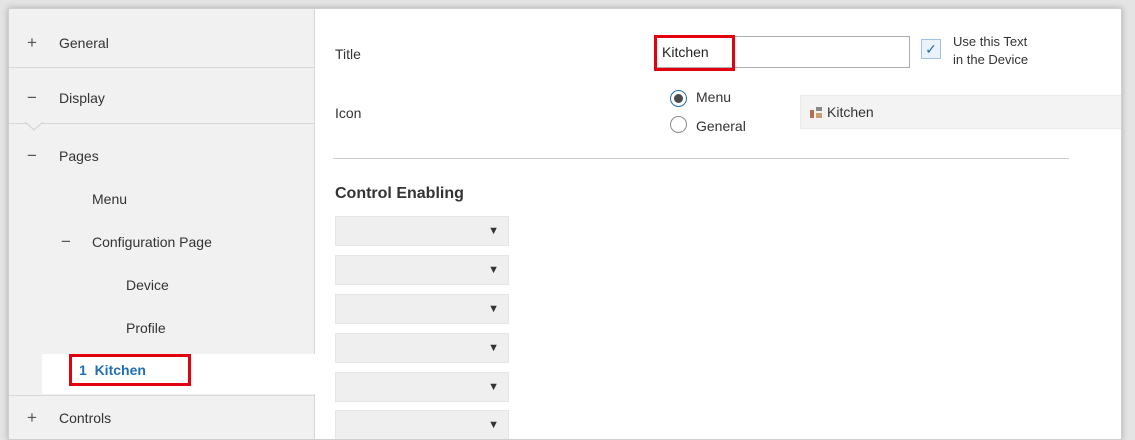  Describe the element at coordinates (991, 59) in the screenshot. I see `use-text-line2: in the Device` at that location.